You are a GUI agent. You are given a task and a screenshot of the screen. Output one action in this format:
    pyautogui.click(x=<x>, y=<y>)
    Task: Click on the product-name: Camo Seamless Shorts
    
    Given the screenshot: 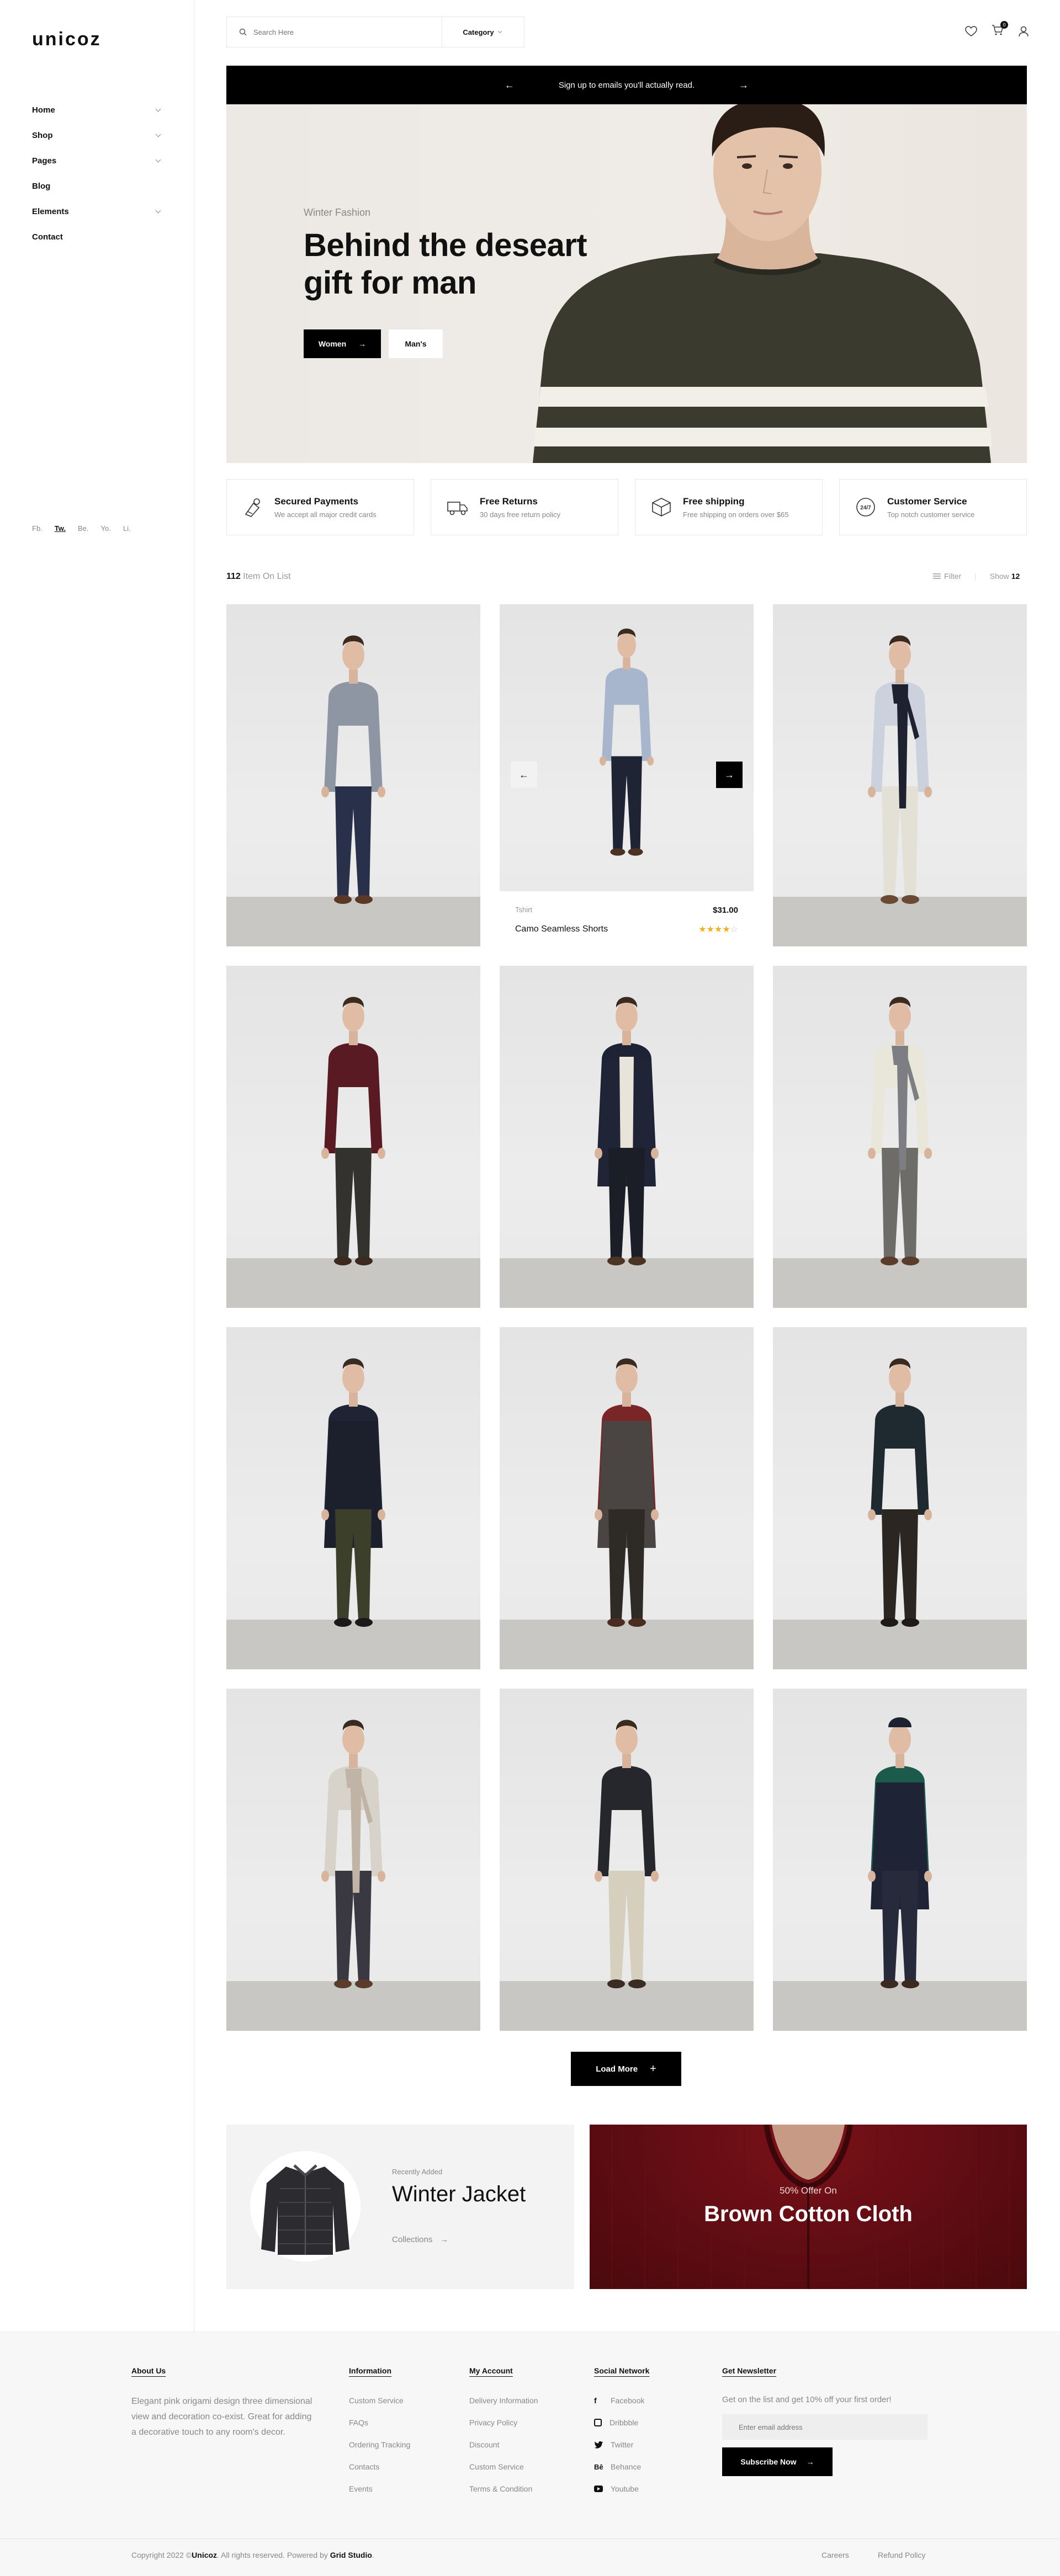 What is the action you would take?
    pyautogui.click(x=561, y=929)
    